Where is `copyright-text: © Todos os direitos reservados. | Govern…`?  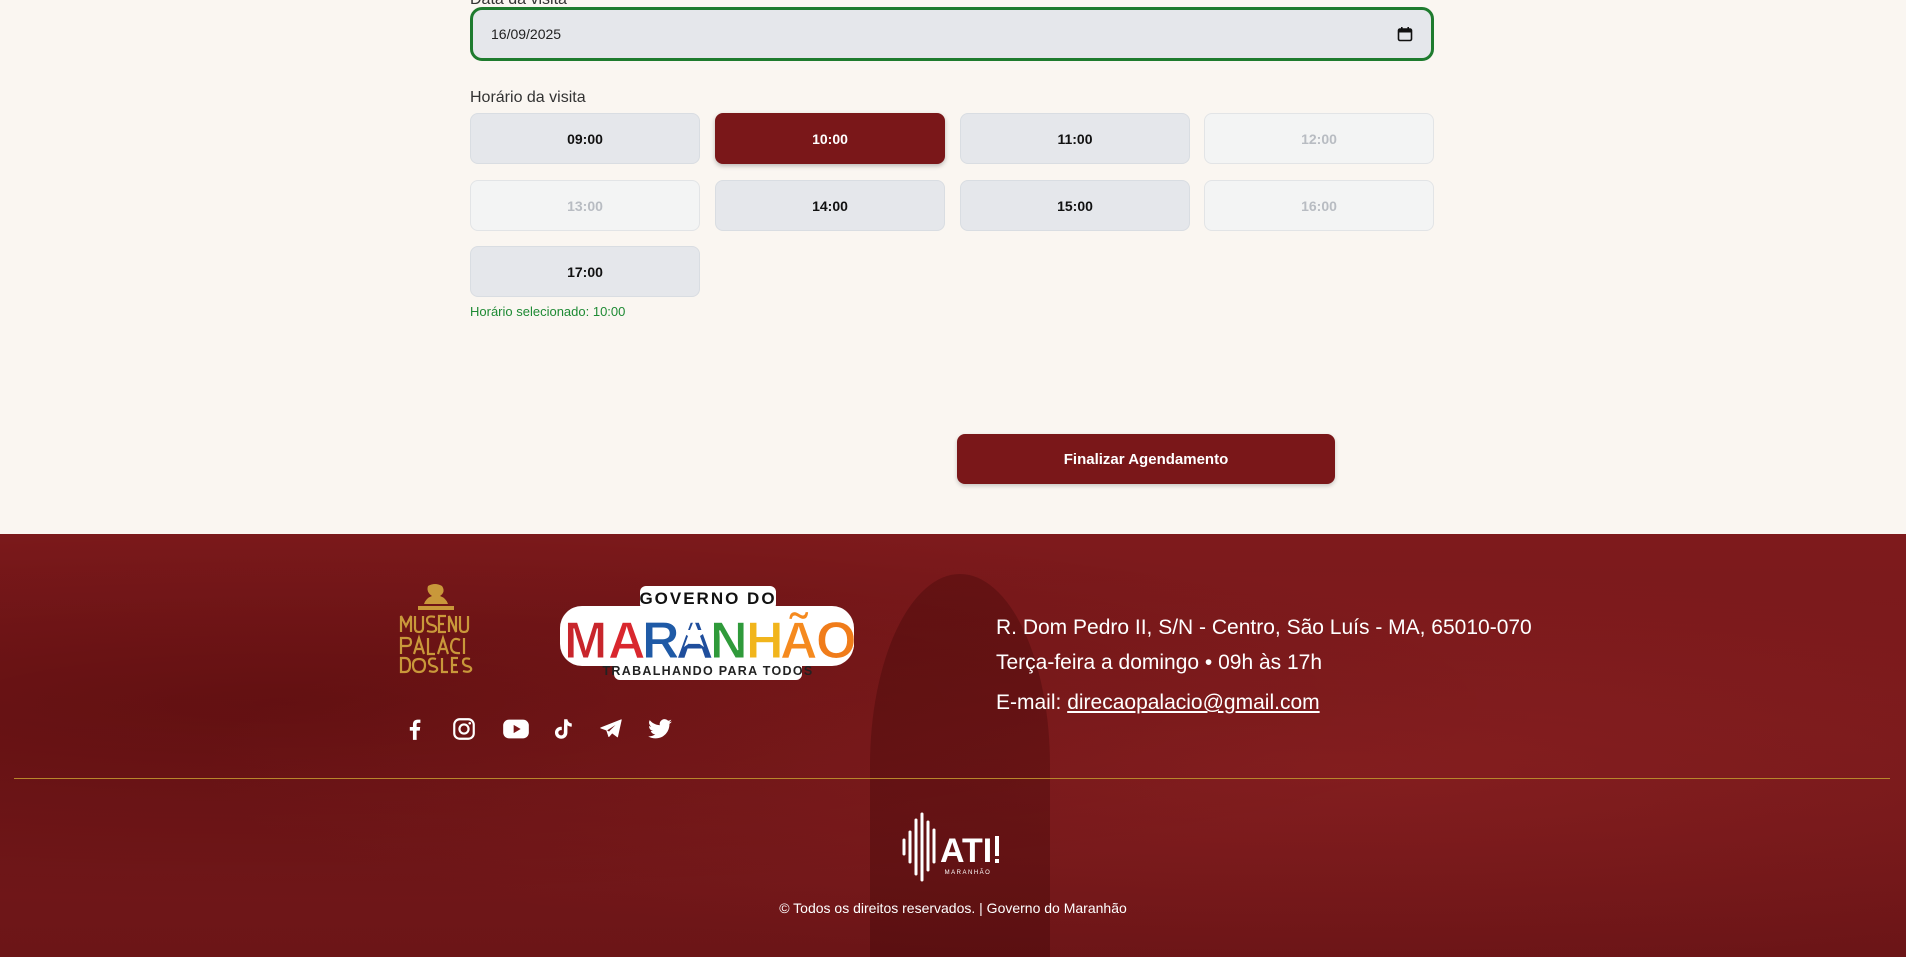
copyright-text: © Todos os direitos reservados. | Govern… is located at coordinates (953, 908).